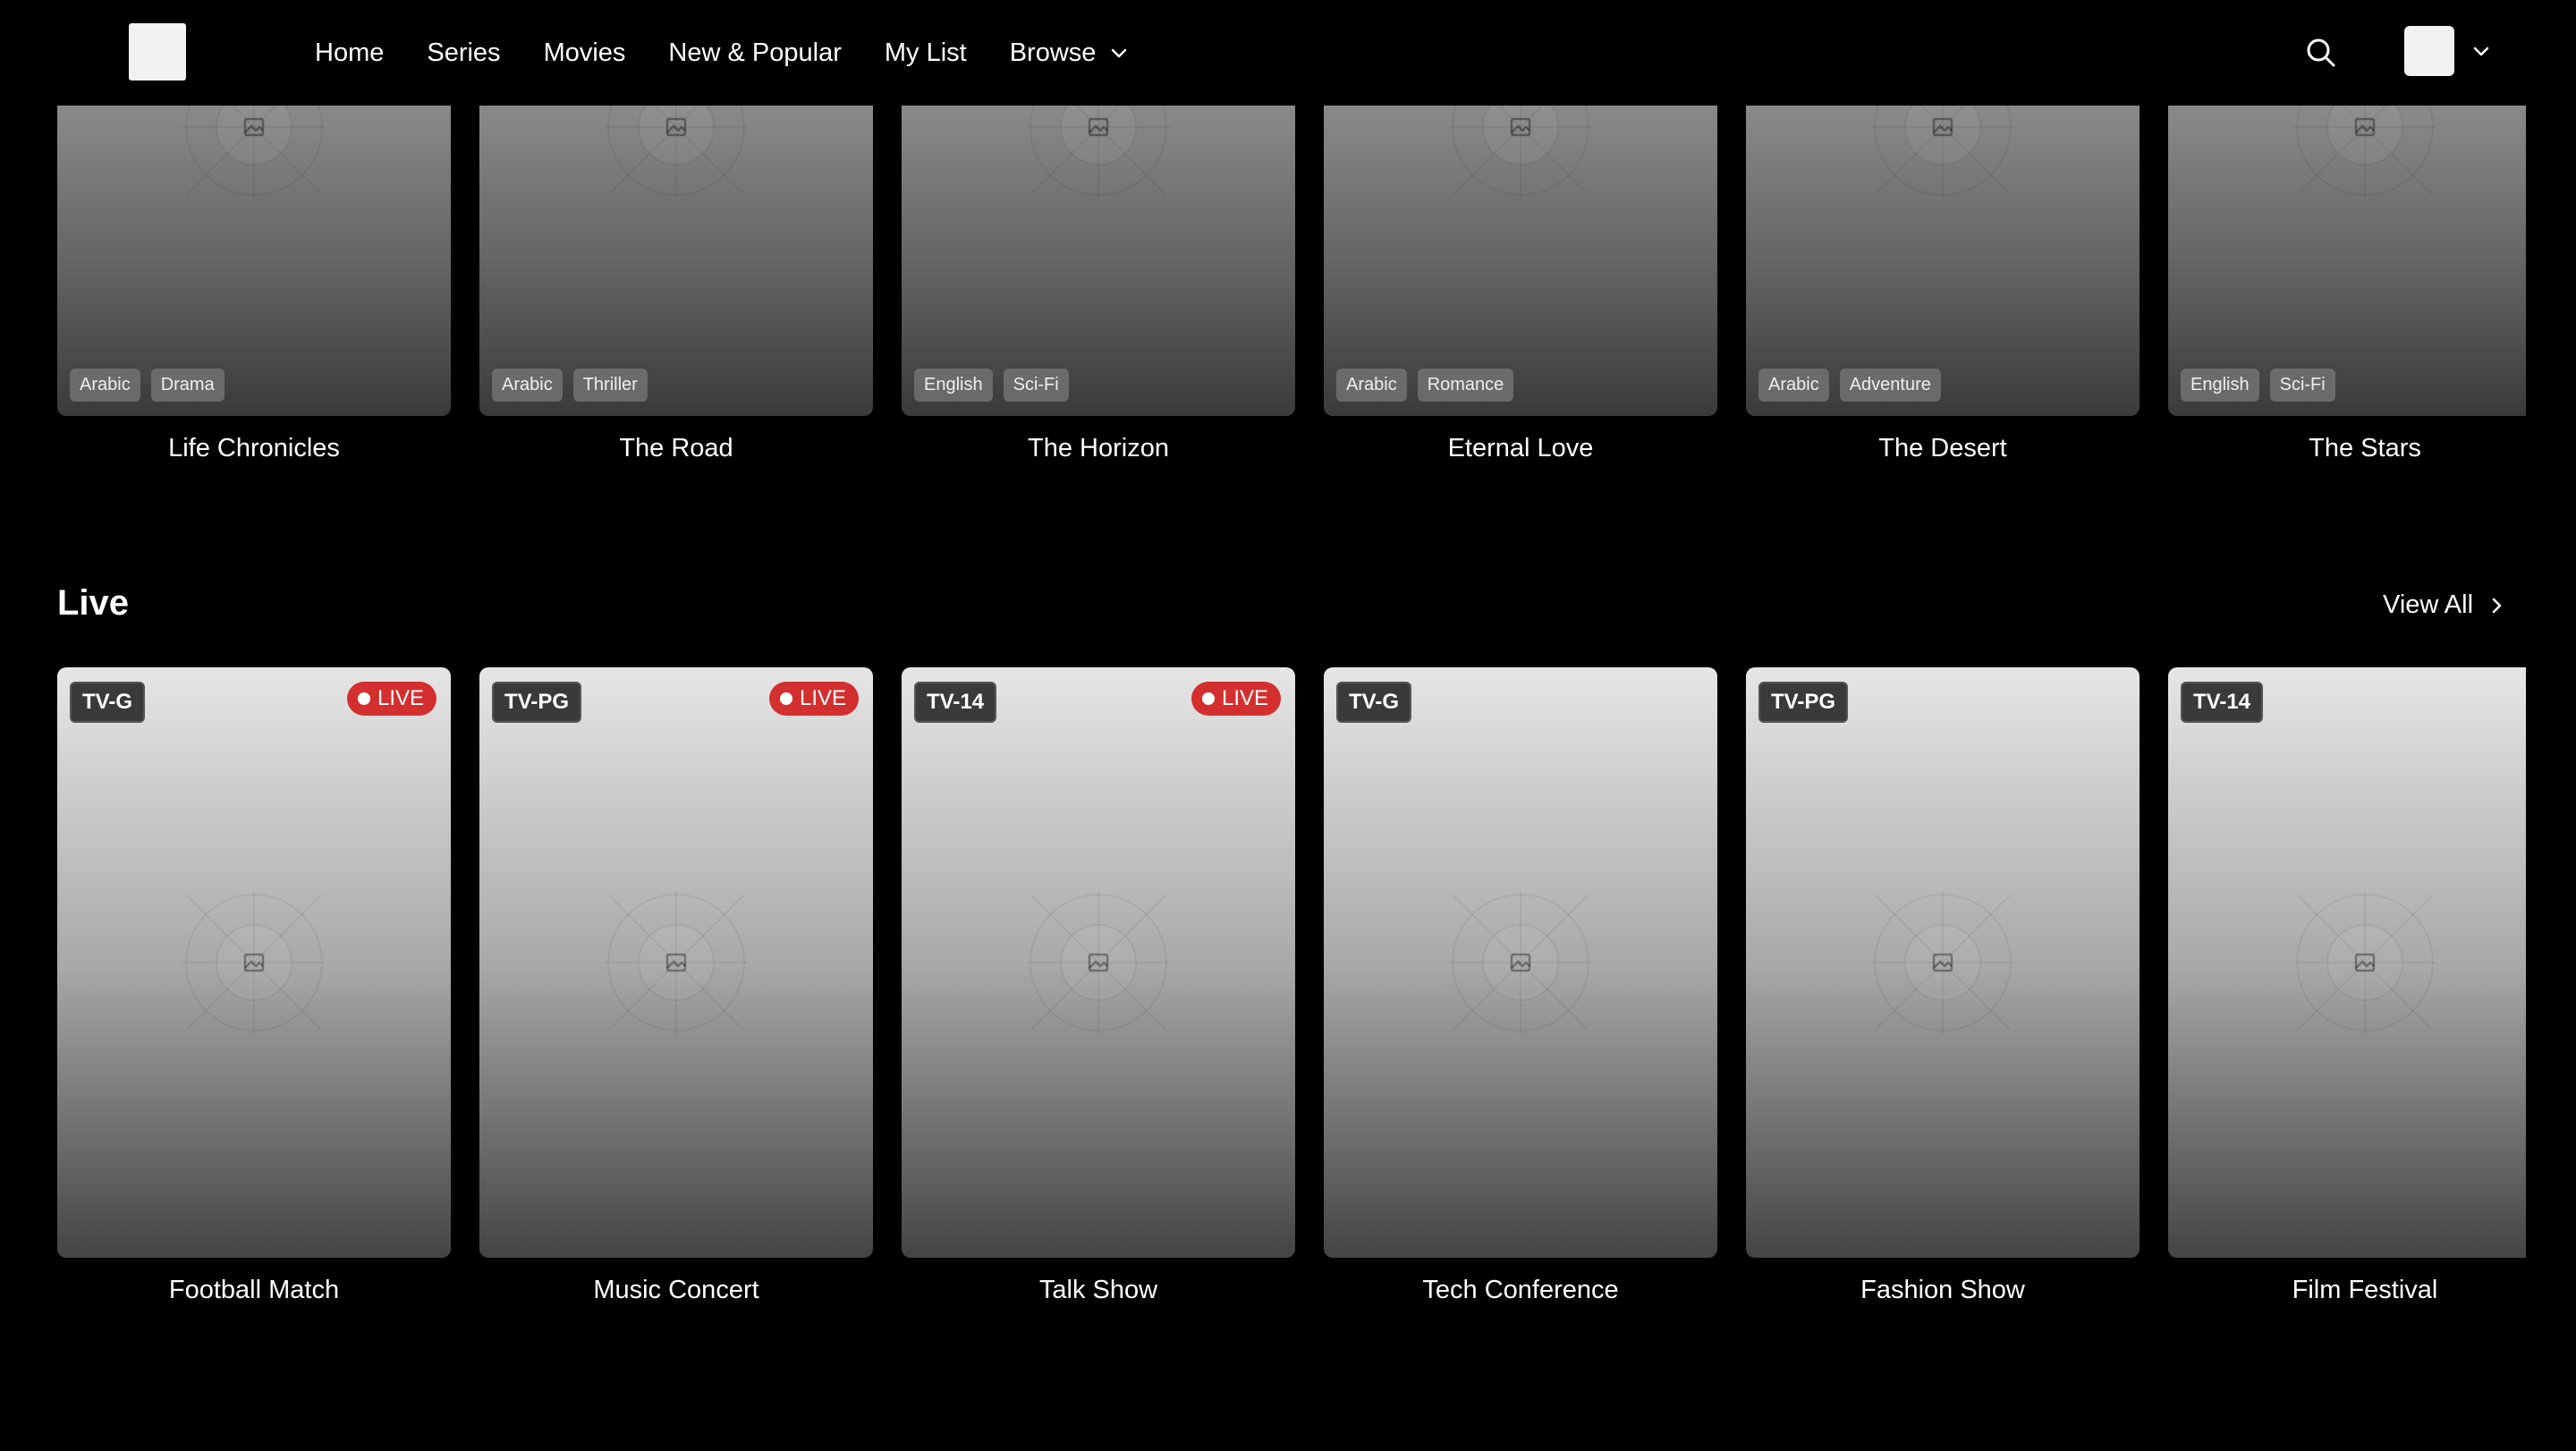 The height and width of the screenshot is (1451, 2576). I want to click on card-poster: TV-G LIVE, so click(254, 962).